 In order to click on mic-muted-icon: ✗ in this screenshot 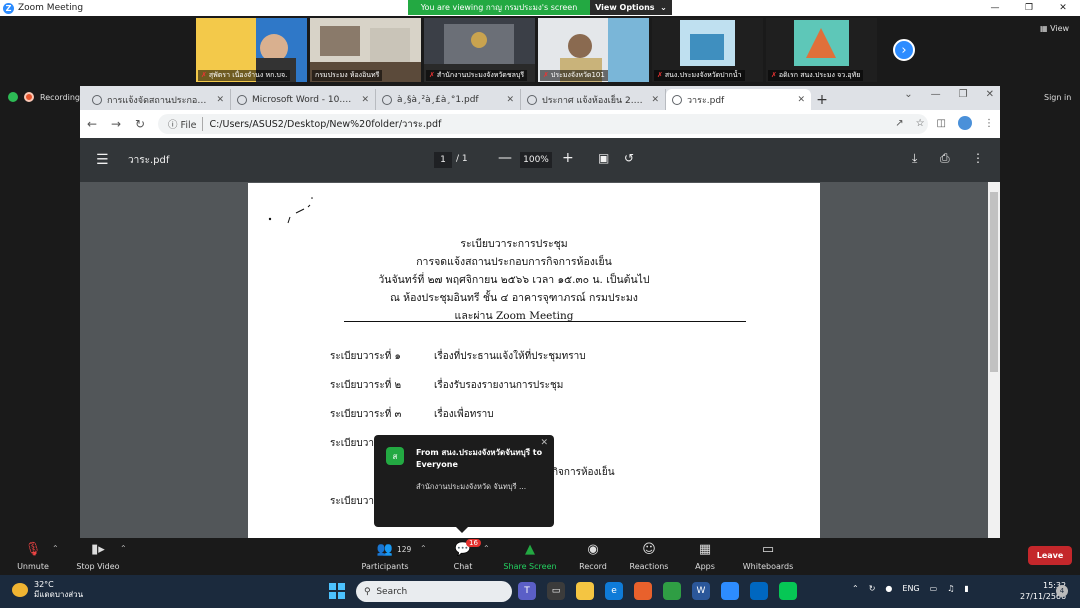, I will do `click(774, 75)`.